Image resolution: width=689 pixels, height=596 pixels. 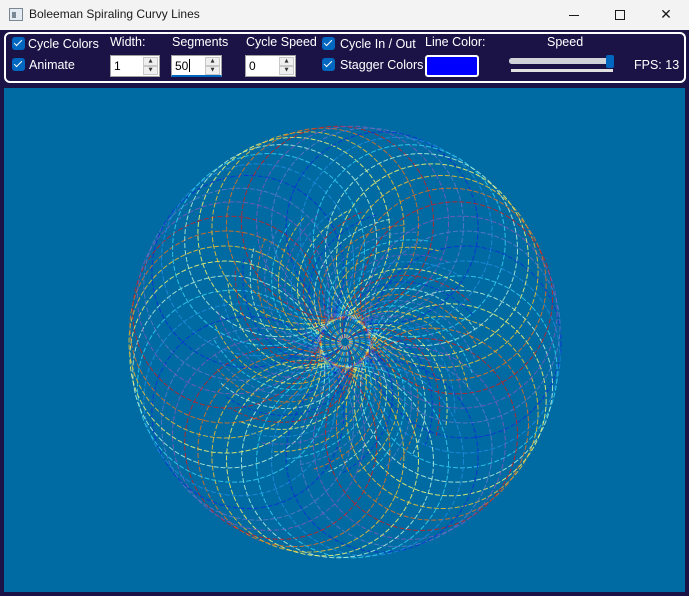 What do you see at coordinates (328, 64) in the screenshot?
I see `stagger-colors-checkbox` at bounding box center [328, 64].